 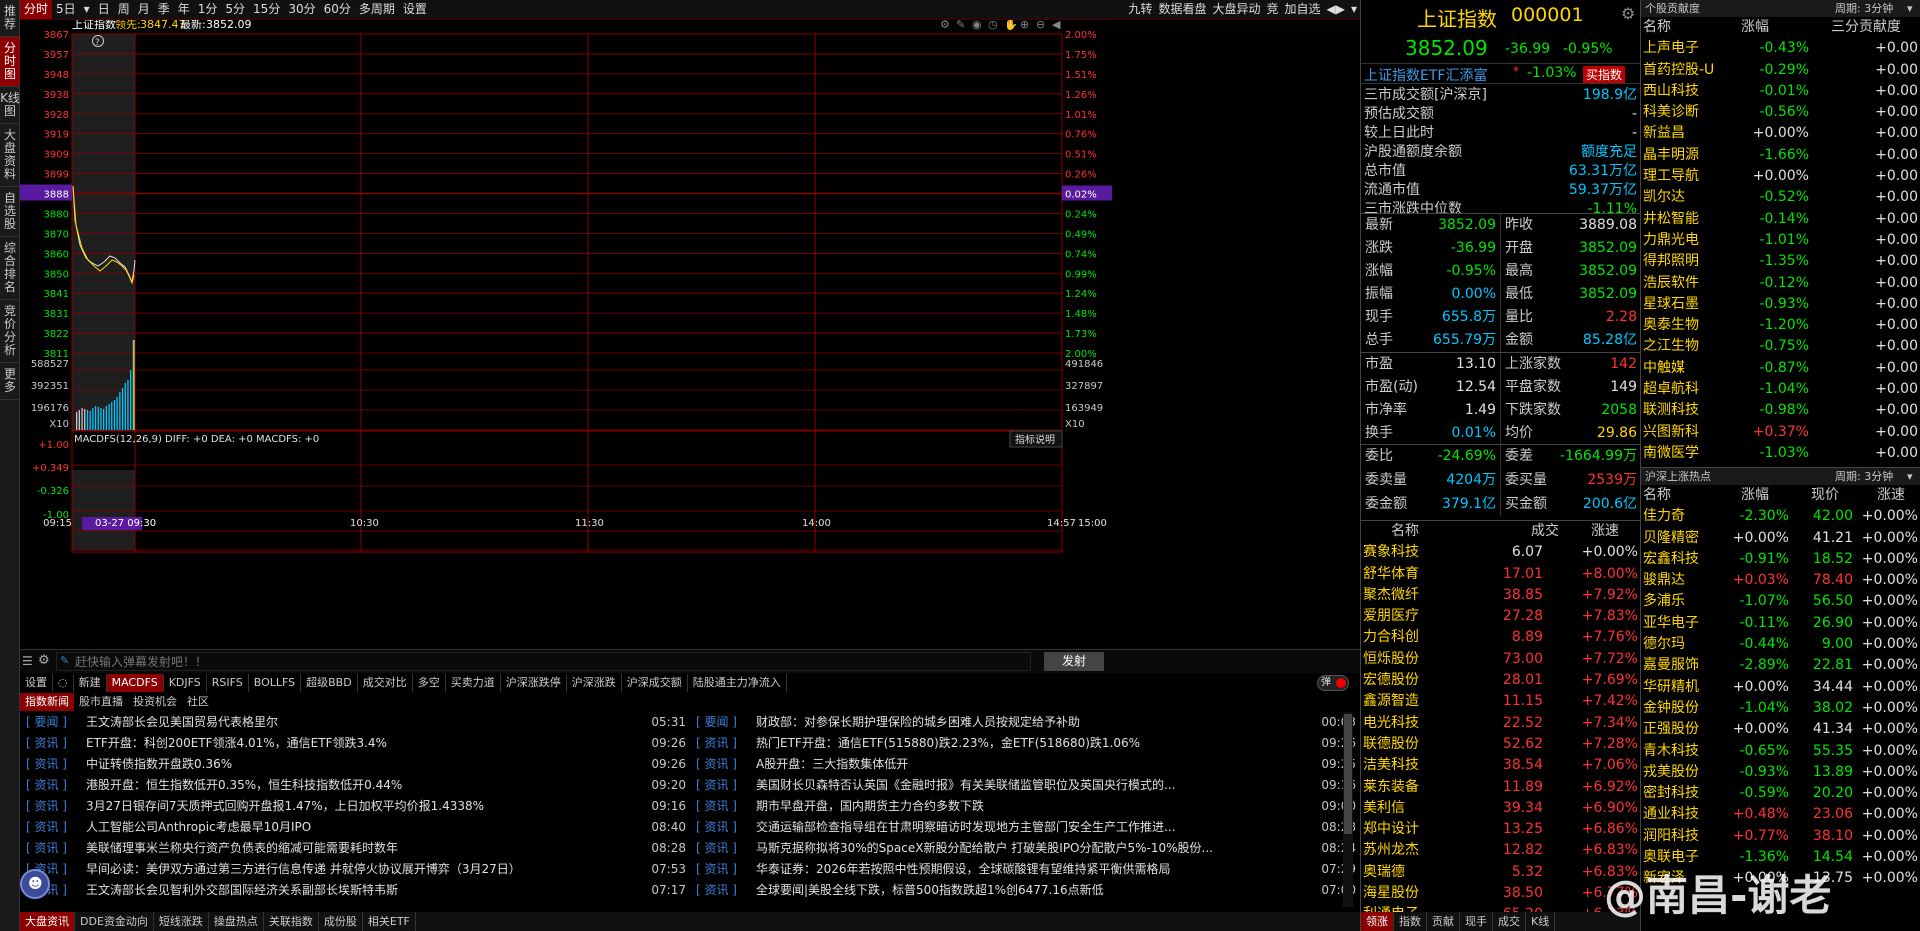 What do you see at coordinates (63, 683) in the screenshot?
I see `indicator-tab: ◌` at bounding box center [63, 683].